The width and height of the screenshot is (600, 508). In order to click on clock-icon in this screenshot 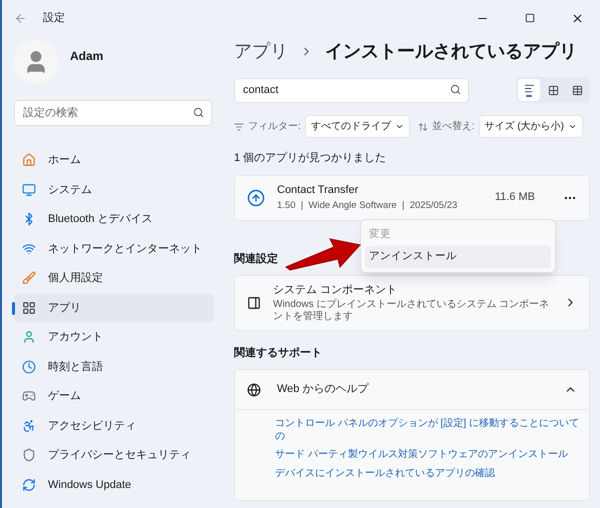, I will do `click(29, 367)`.